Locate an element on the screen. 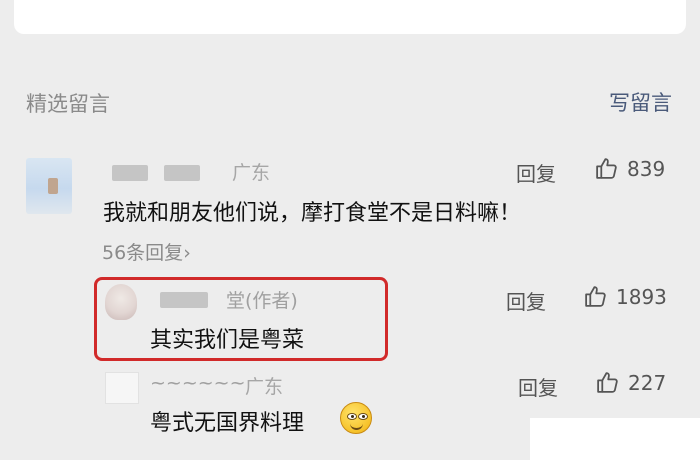 The image size is (700, 460). section-title: 精选留言 is located at coordinates (68, 104).